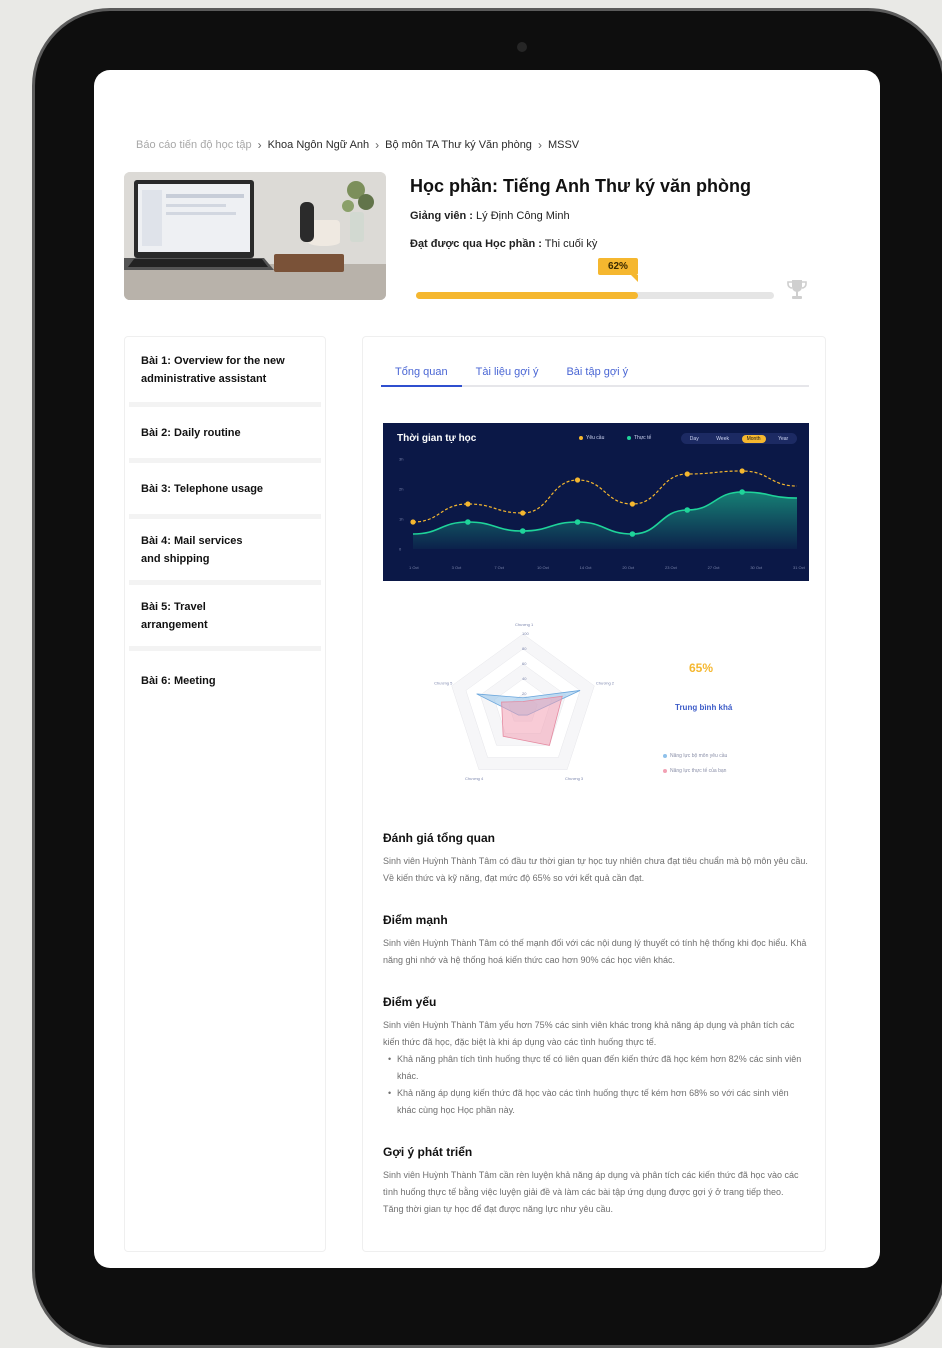 This screenshot has width=942, height=1348. Describe the element at coordinates (255, 236) in the screenshot. I see `course-image` at that location.